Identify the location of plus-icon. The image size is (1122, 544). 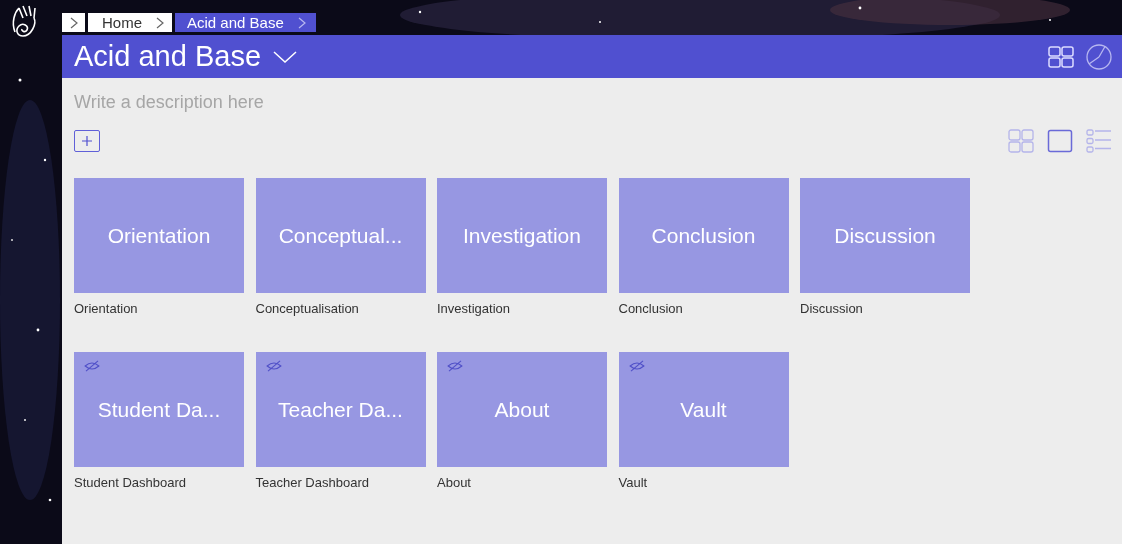
(87, 141).